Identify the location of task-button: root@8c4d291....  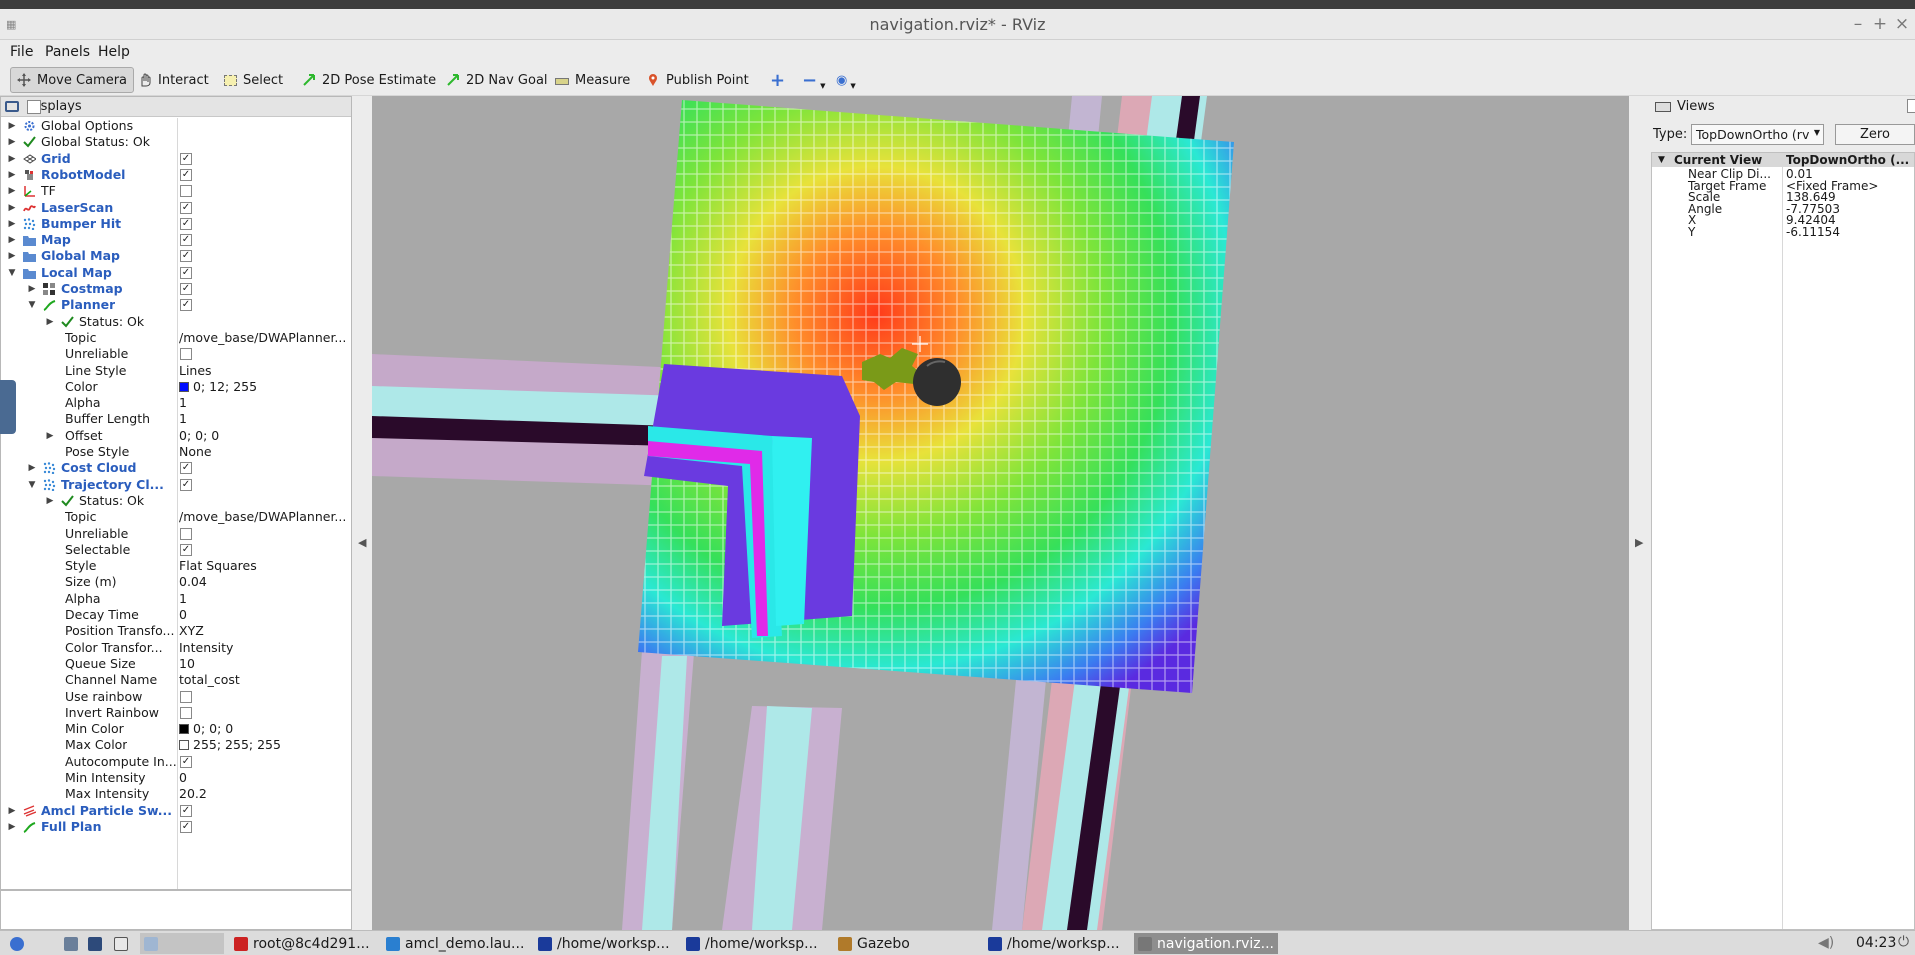
(302, 943).